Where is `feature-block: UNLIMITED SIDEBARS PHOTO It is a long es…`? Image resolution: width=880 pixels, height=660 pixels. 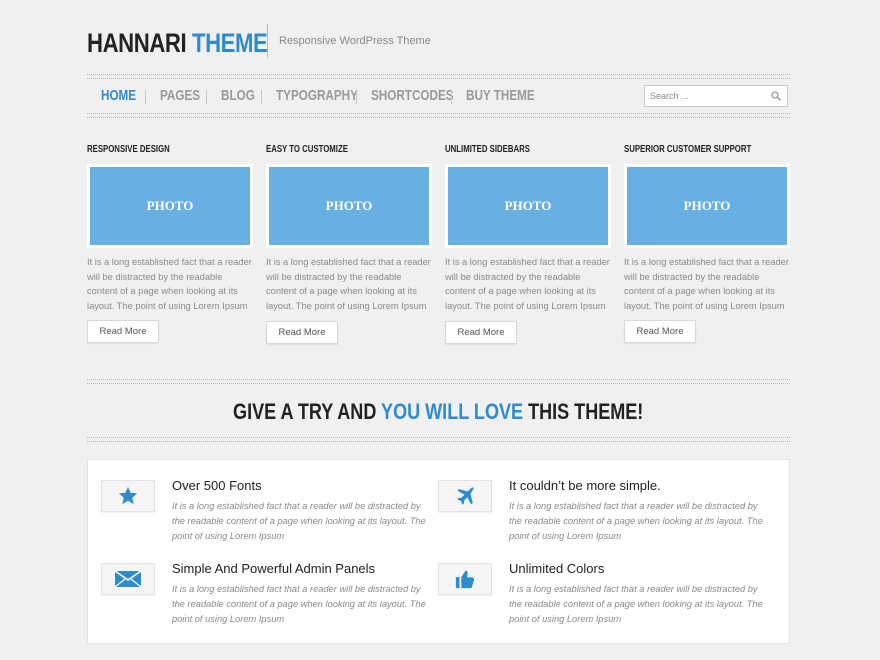
feature-block: UNLIMITED SIDEBARS PHOTO It is a long es… is located at coordinates (528, 244).